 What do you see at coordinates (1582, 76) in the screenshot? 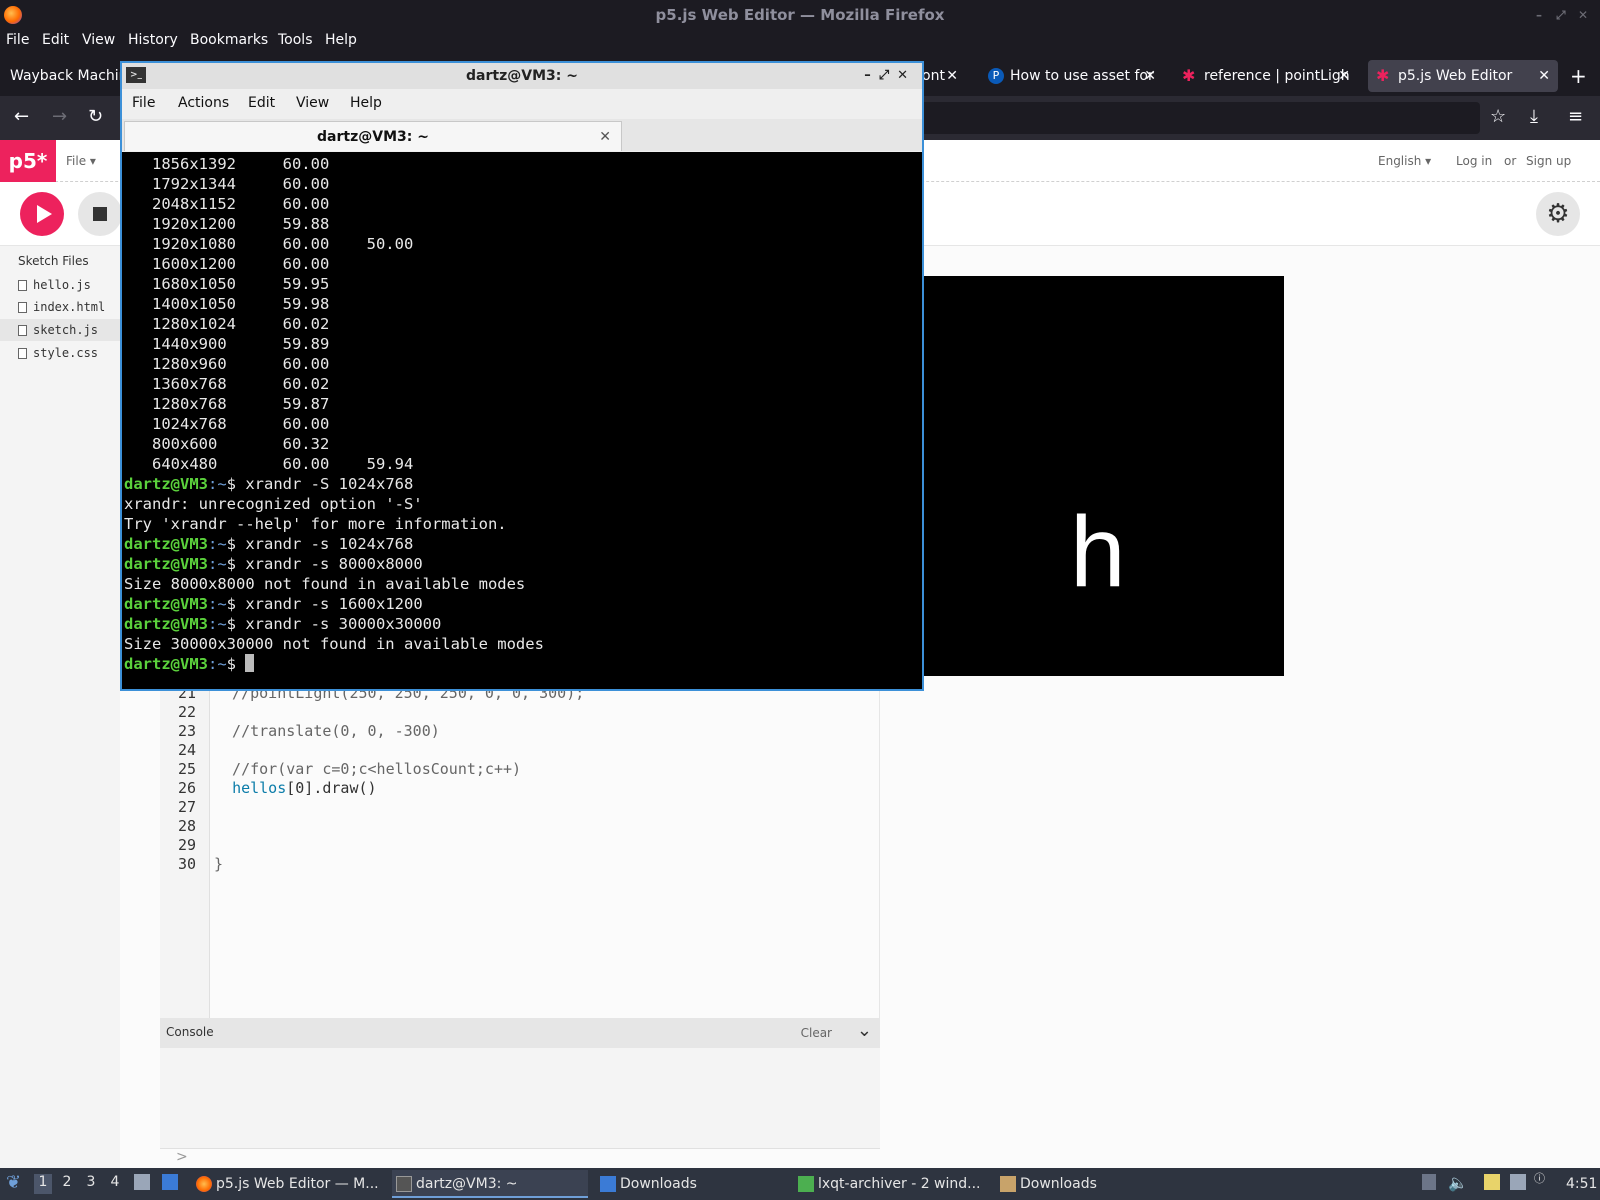
I see `new-tab-button: +` at bounding box center [1582, 76].